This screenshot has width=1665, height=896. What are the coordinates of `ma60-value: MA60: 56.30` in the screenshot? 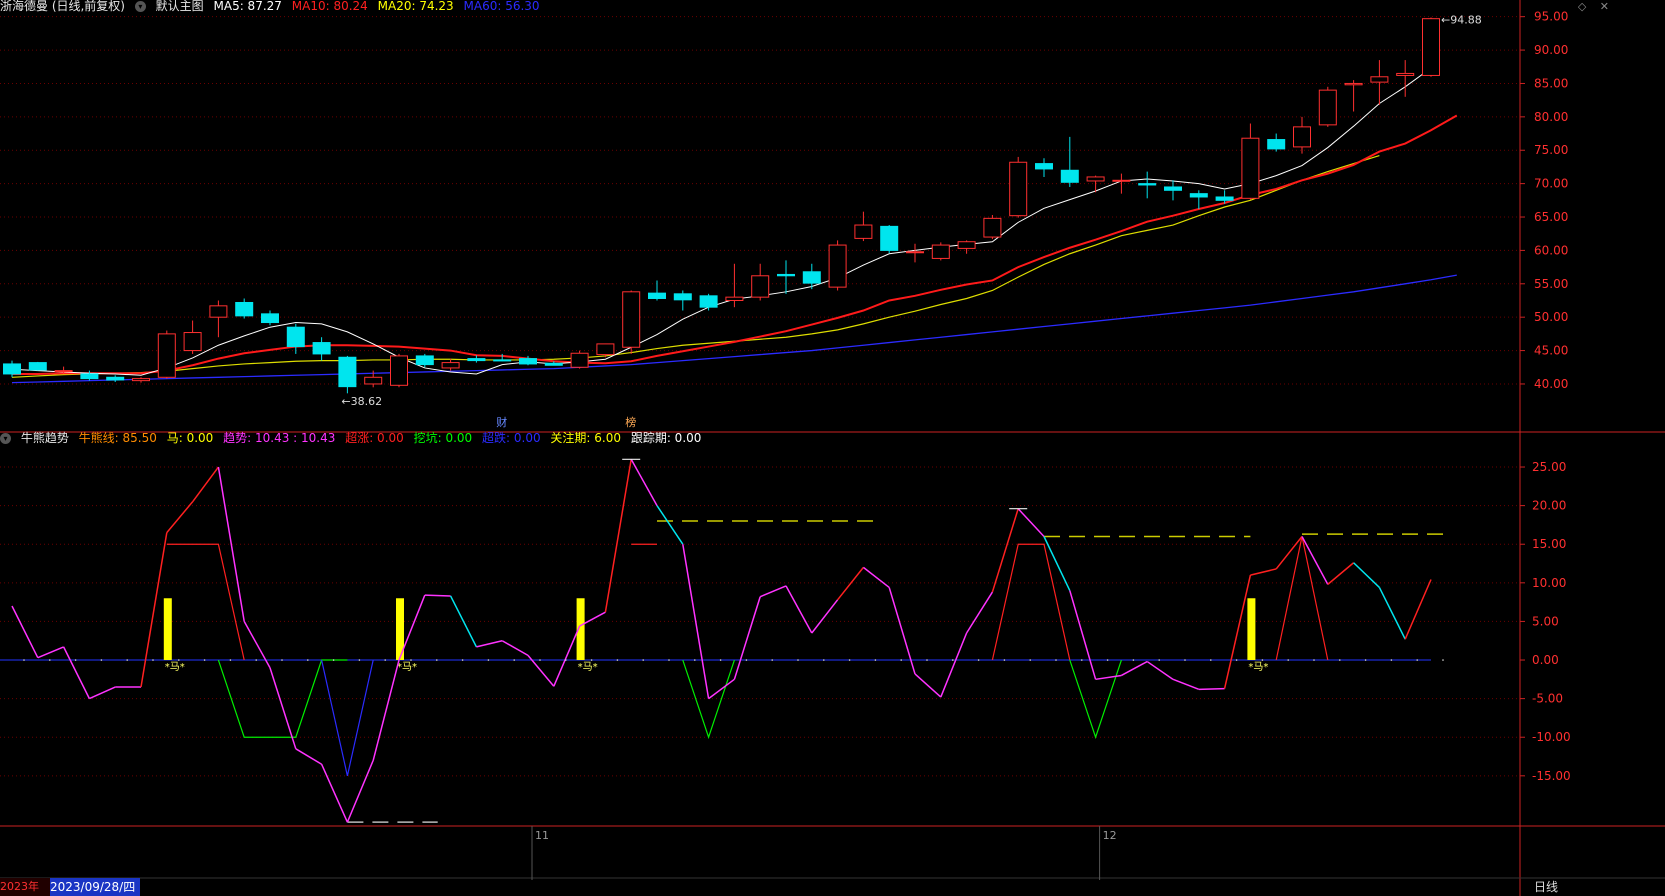 It's located at (501, 6).